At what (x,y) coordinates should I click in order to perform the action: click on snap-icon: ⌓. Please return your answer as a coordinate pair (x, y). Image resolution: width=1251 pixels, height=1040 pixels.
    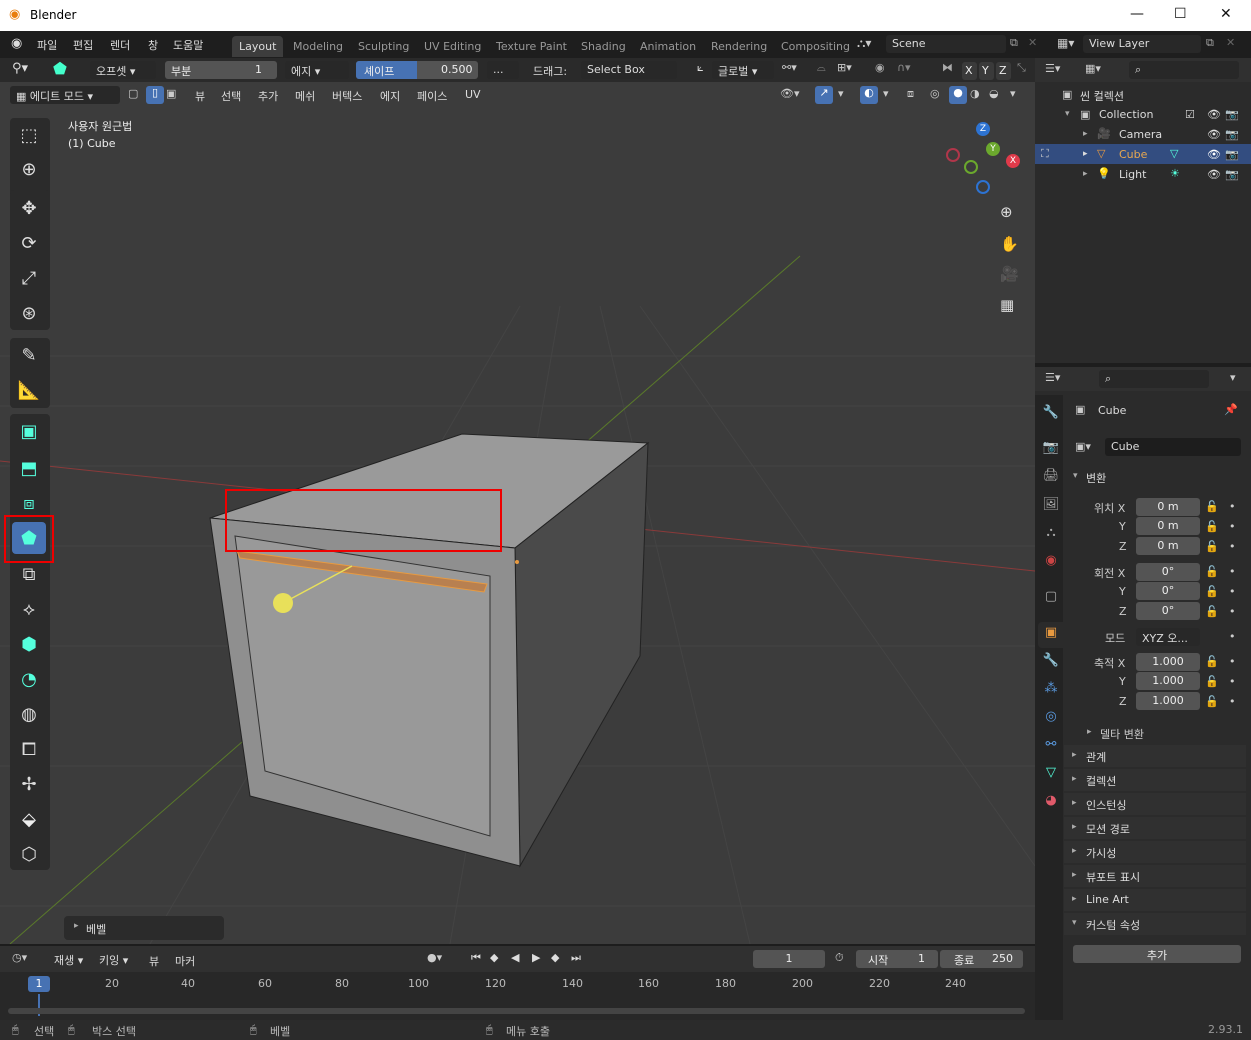
    Looking at the image, I should click on (821, 68).